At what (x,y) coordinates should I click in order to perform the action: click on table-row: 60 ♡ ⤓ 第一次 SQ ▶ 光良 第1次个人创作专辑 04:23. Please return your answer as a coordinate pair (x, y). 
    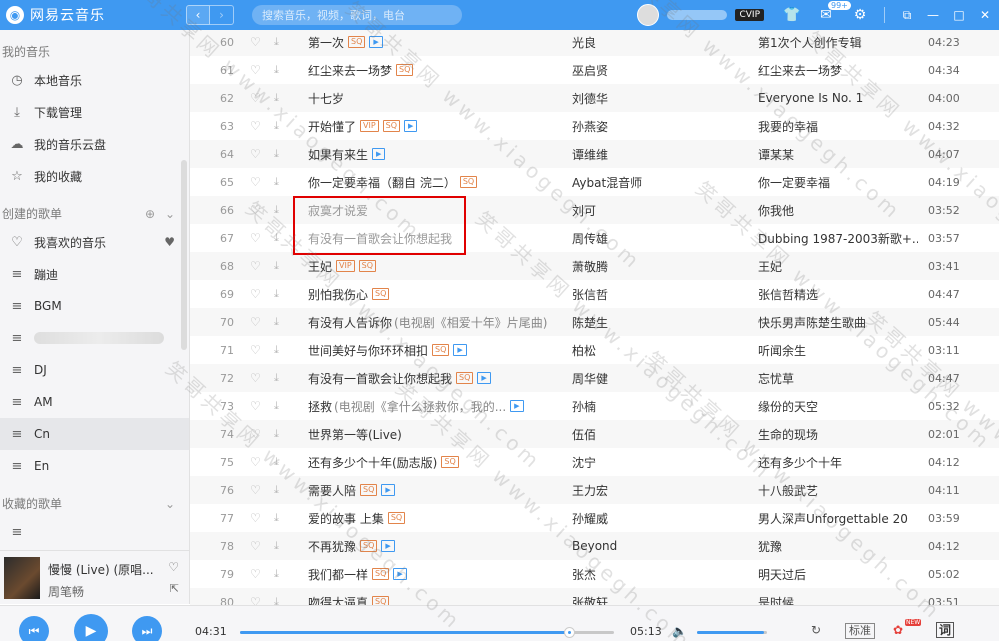
    Looking at the image, I should click on (594, 43).